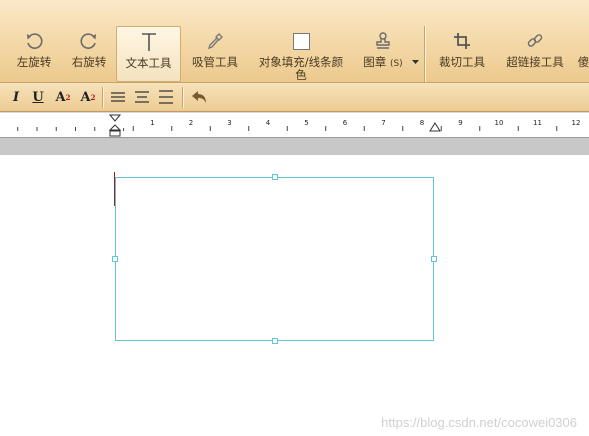  What do you see at coordinates (345, 123) in the screenshot?
I see `ruler-number: 6` at bounding box center [345, 123].